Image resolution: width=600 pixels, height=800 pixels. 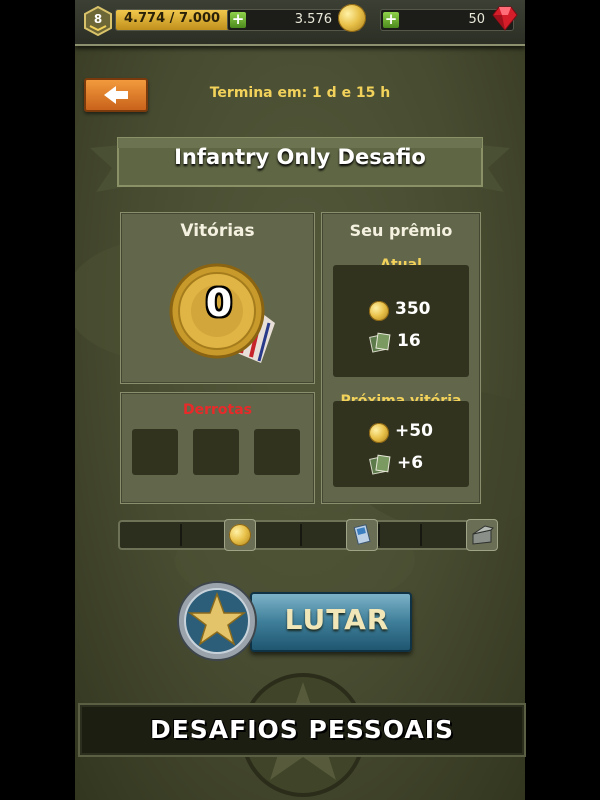 I want to click on progress-reward-cards, so click(x=362, y=535).